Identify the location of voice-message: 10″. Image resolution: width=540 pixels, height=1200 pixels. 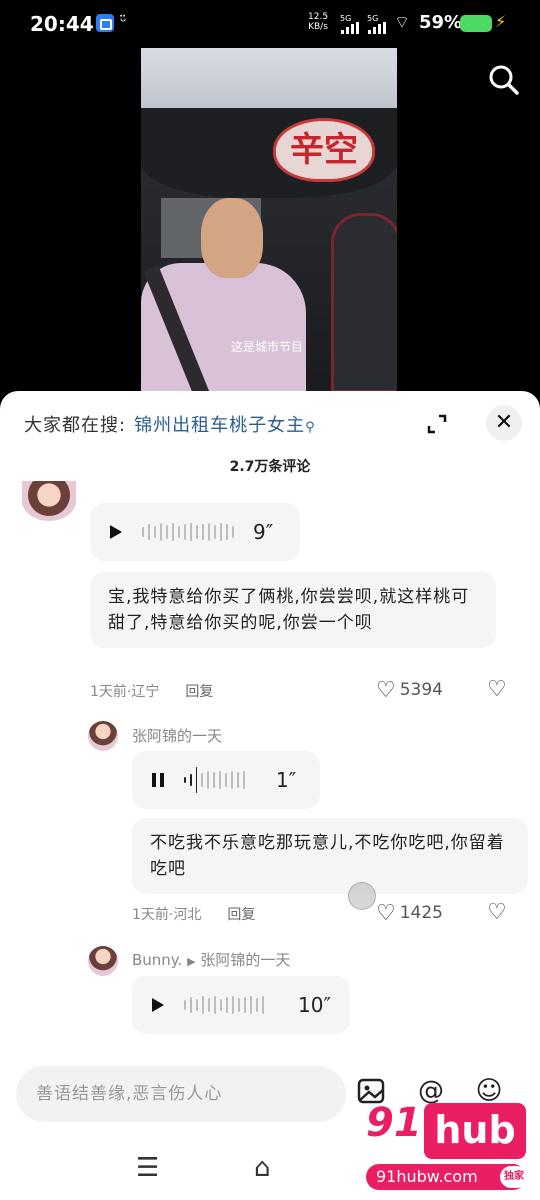
(241, 1005).